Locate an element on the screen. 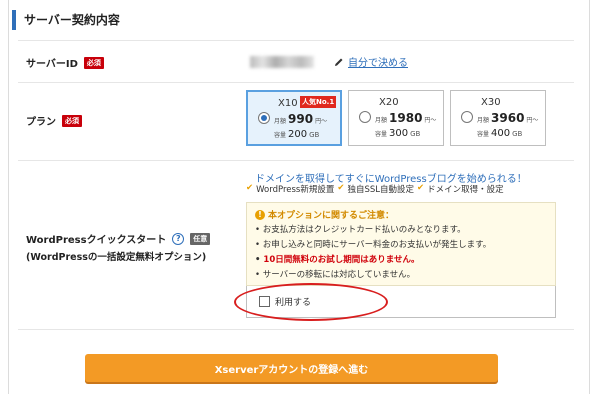  popular-badge: 人気No.1 is located at coordinates (318, 102).